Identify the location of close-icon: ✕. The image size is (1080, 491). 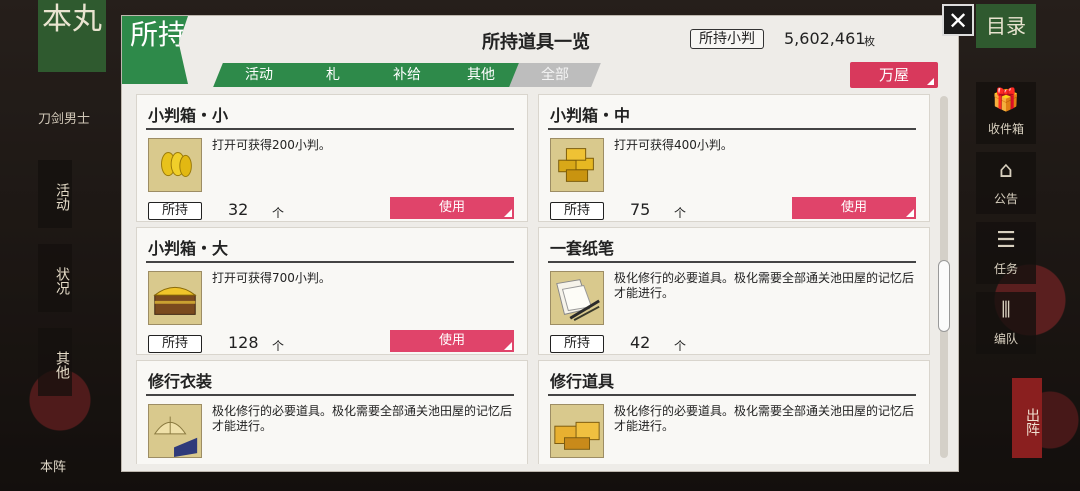
(958, 20).